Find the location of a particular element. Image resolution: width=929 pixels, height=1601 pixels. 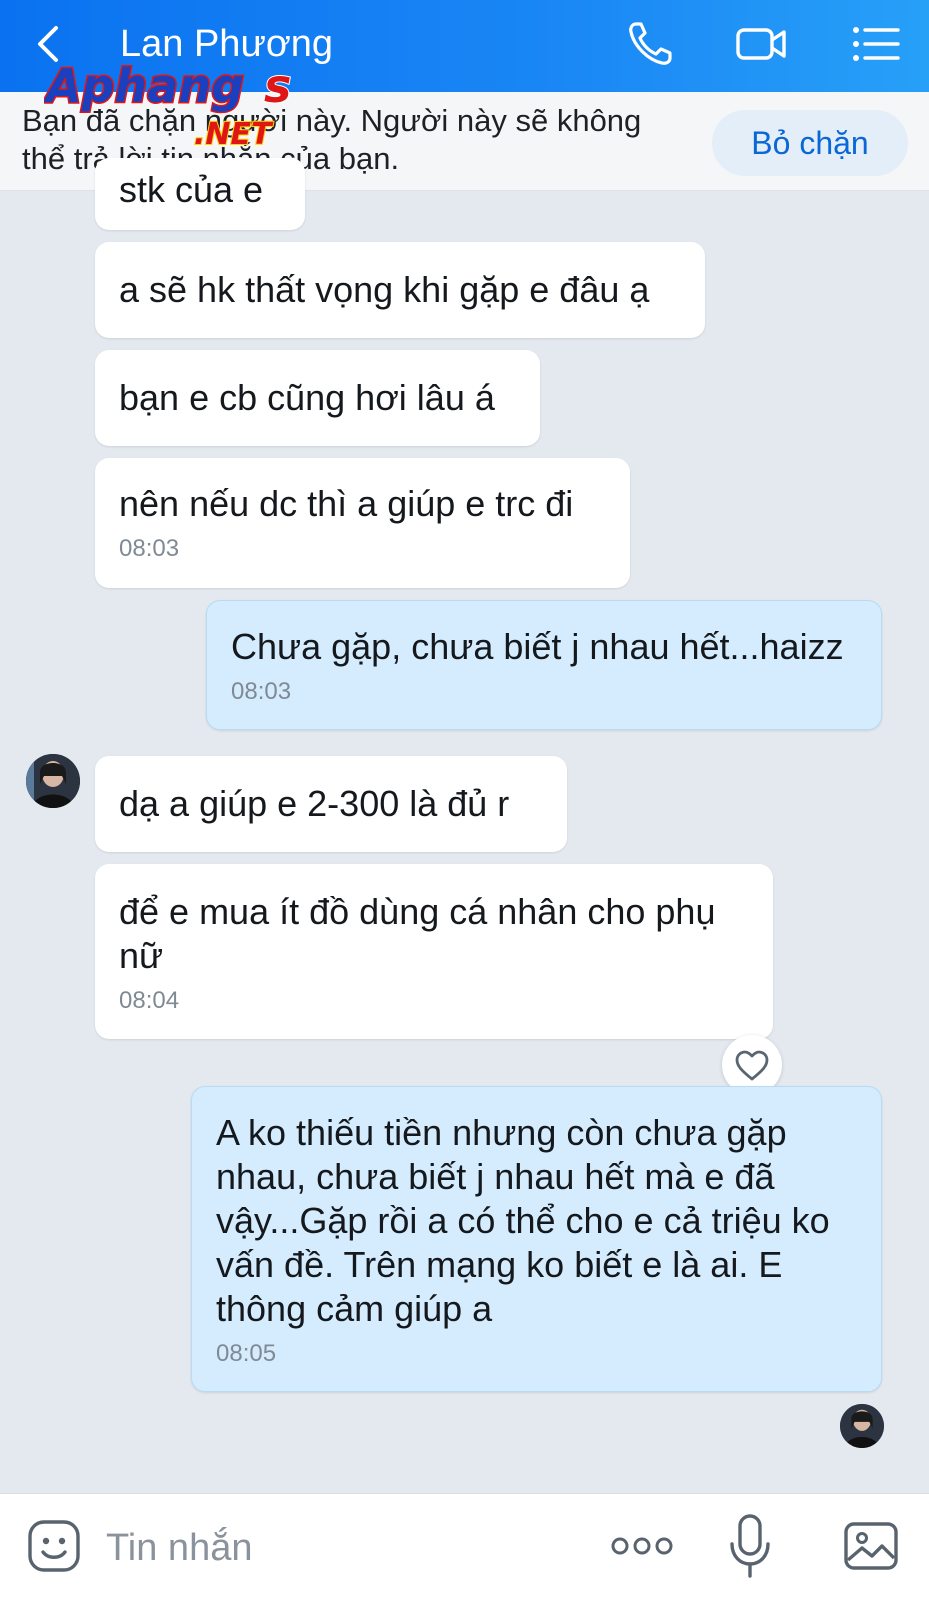

message-text: Chưa gặp, chưa biết j nhau hết...haizz is located at coordinates (537, 646).